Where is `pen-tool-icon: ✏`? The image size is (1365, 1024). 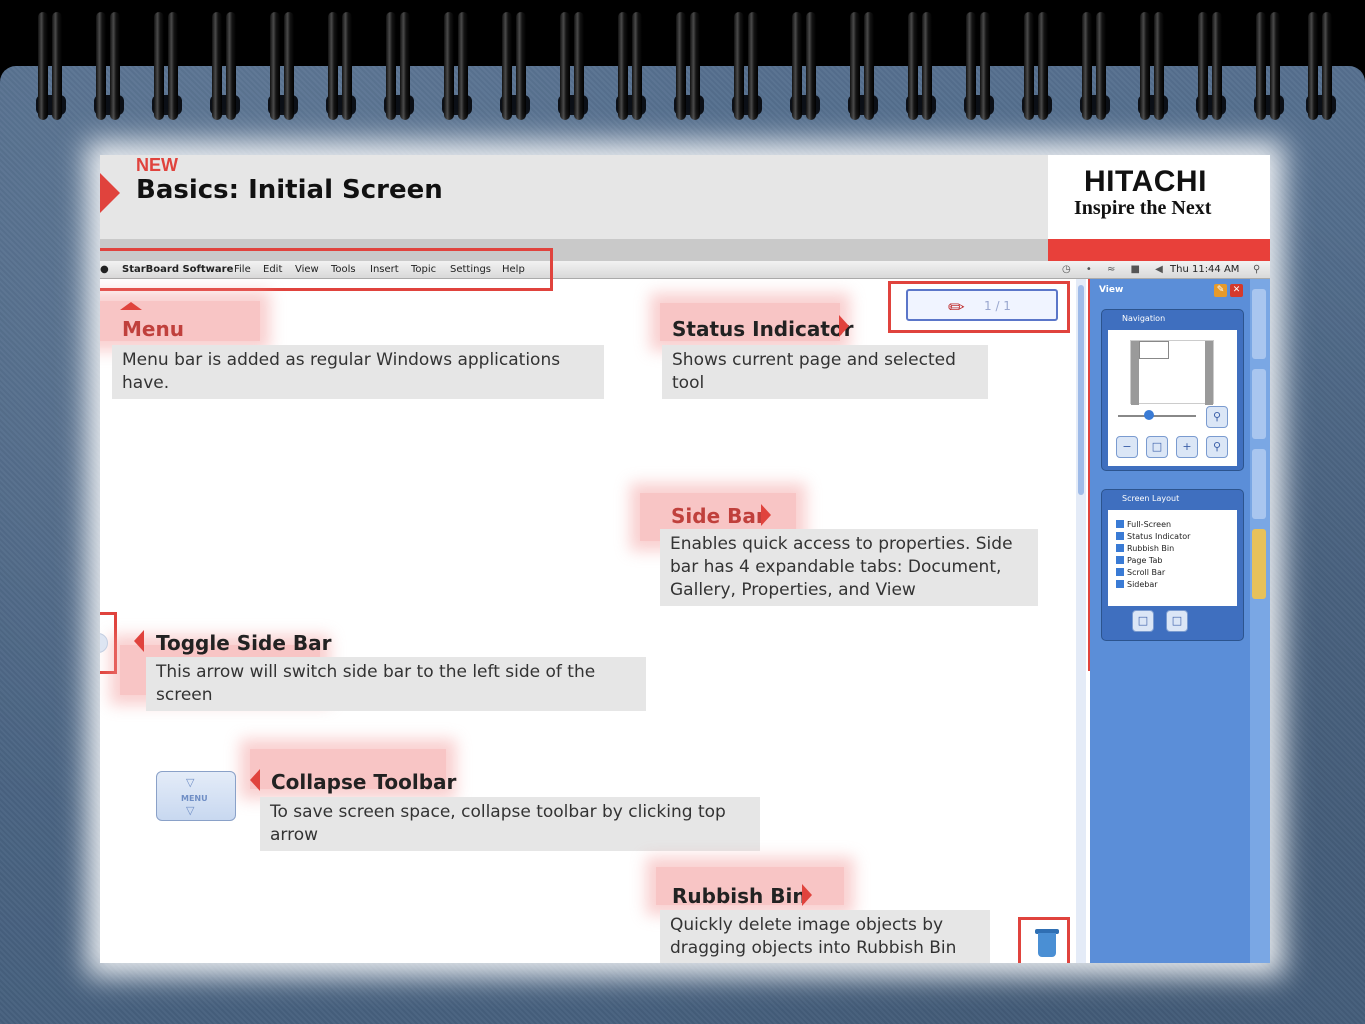 pen-tool-icon: ✏ is located at coordinates (956, 307).